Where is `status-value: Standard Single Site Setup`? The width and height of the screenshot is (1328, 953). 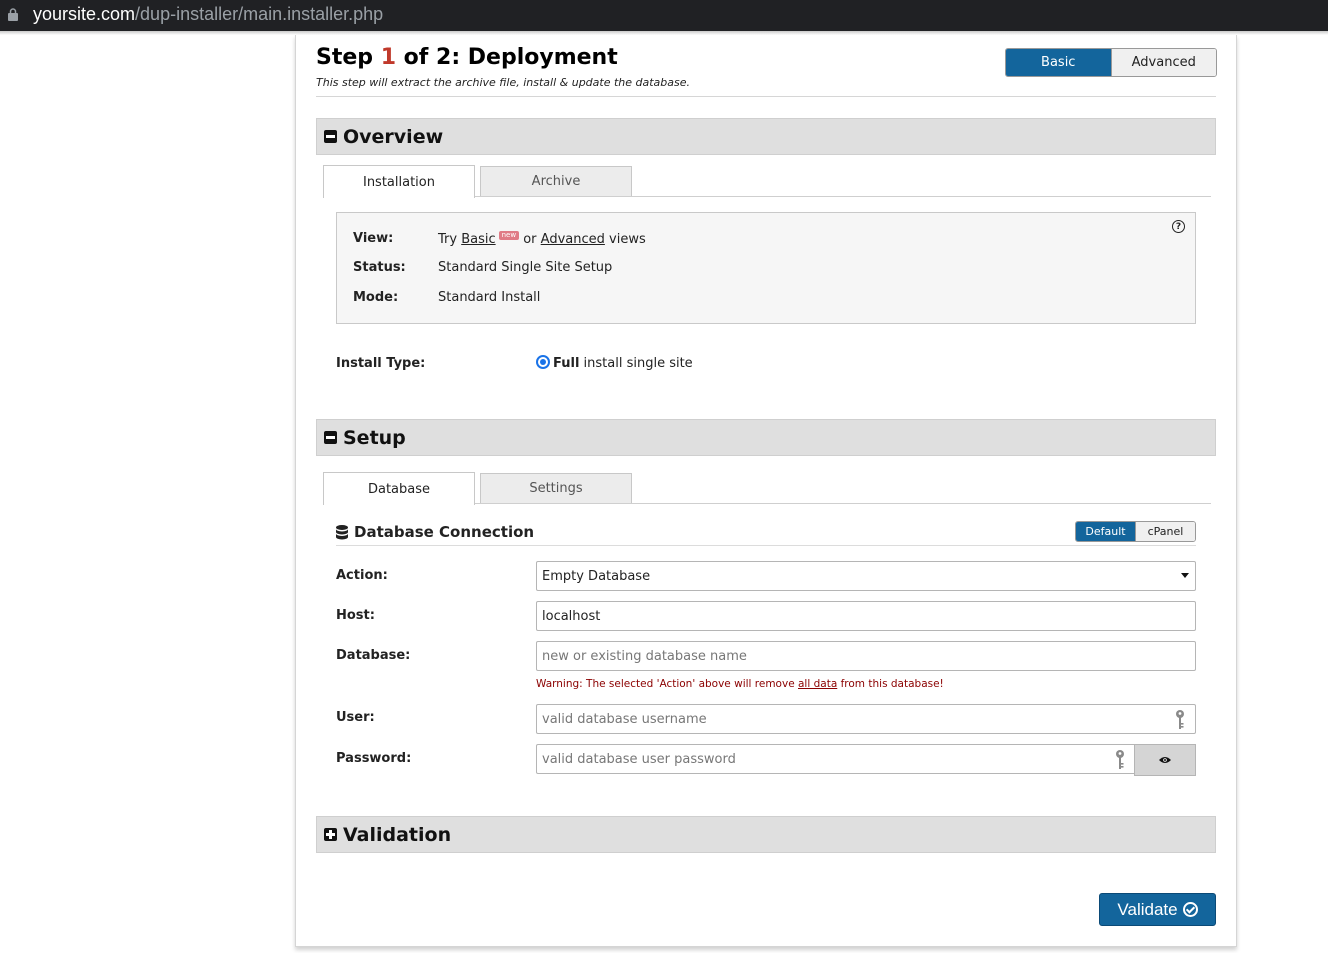
status-value: Standard Single Site Setup is located at coordinates (525, 267).